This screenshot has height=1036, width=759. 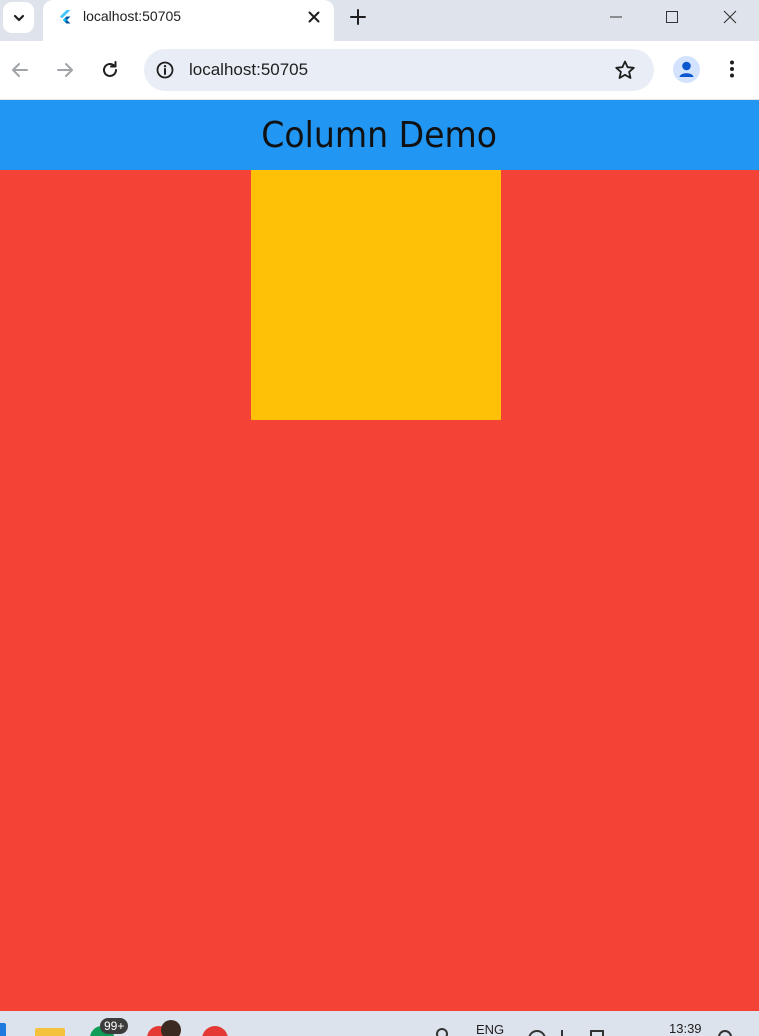 I want to click on app-title: Column Demo, so click(x=379, y=135).